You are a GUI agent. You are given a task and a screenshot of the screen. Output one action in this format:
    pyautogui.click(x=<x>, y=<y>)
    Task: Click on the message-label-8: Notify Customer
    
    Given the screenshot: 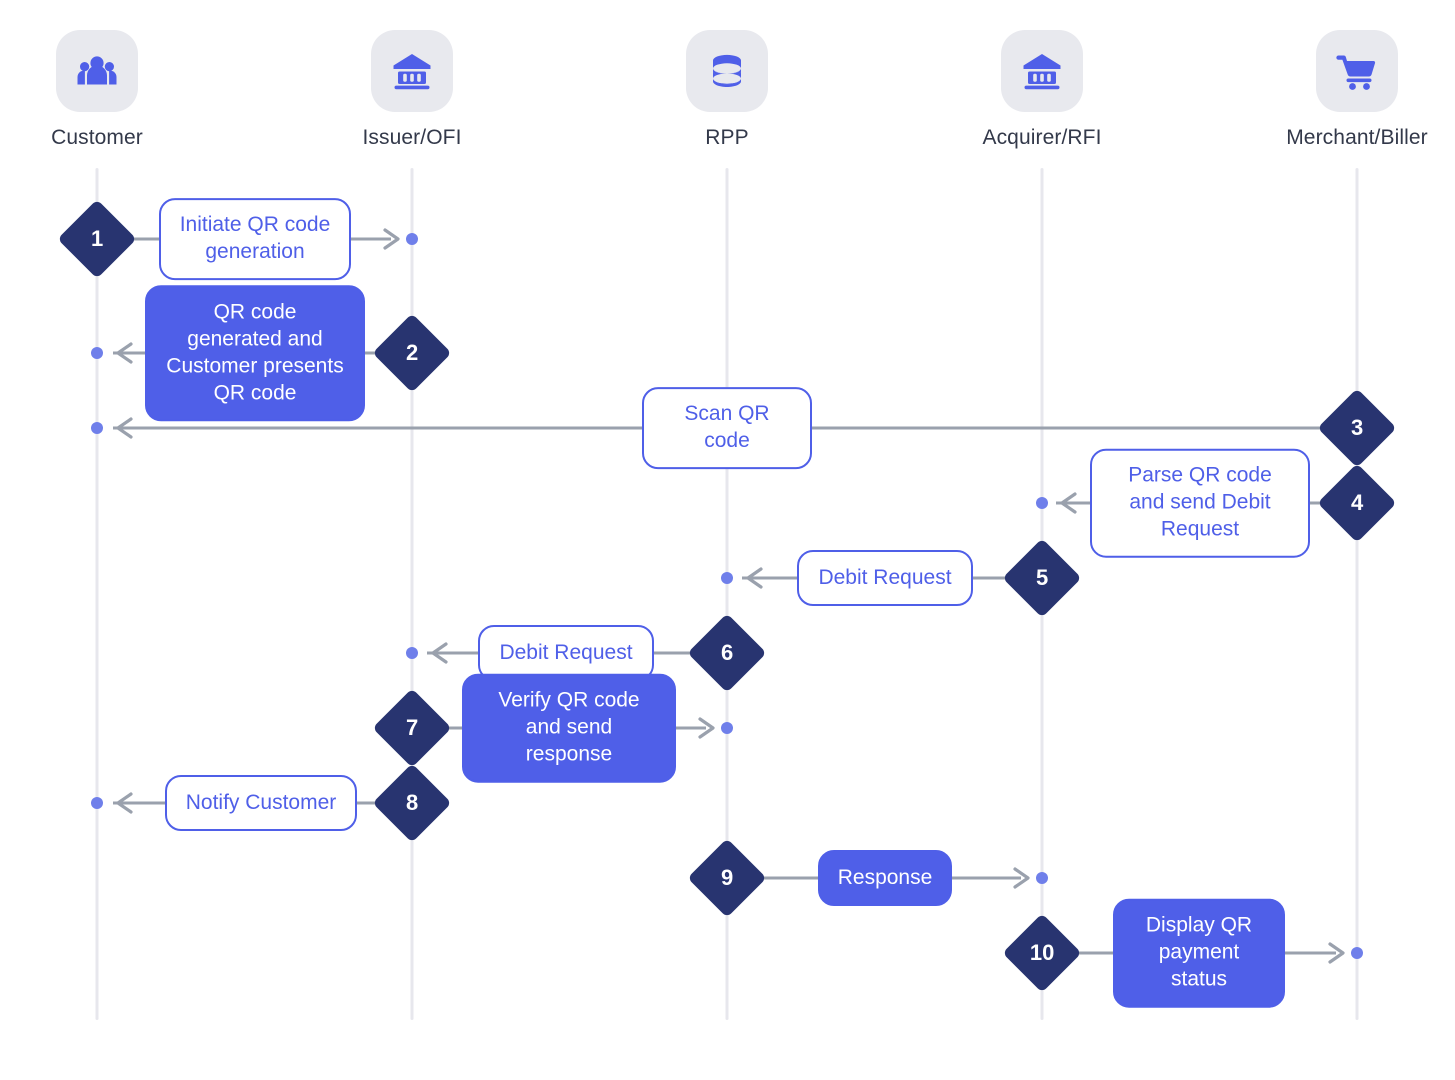 What is the action you would take?
    pyautogui.click(x=261, y=803)
    